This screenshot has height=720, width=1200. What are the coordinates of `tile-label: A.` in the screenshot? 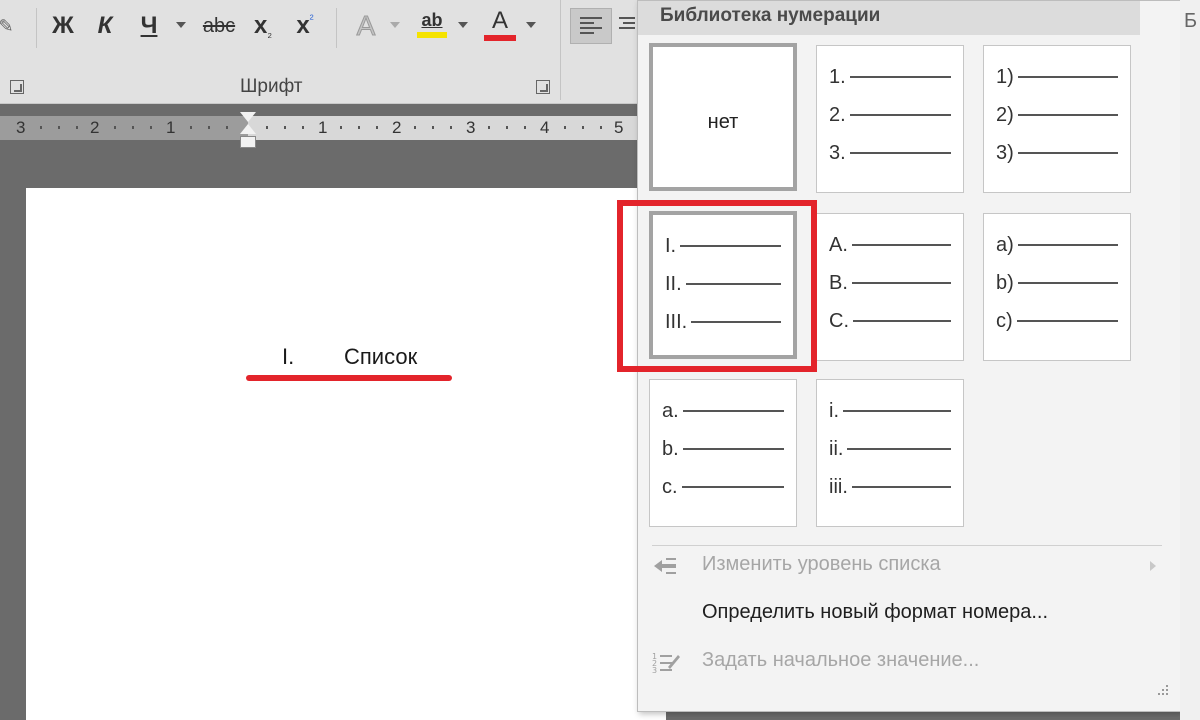 It's located at (838, 244).